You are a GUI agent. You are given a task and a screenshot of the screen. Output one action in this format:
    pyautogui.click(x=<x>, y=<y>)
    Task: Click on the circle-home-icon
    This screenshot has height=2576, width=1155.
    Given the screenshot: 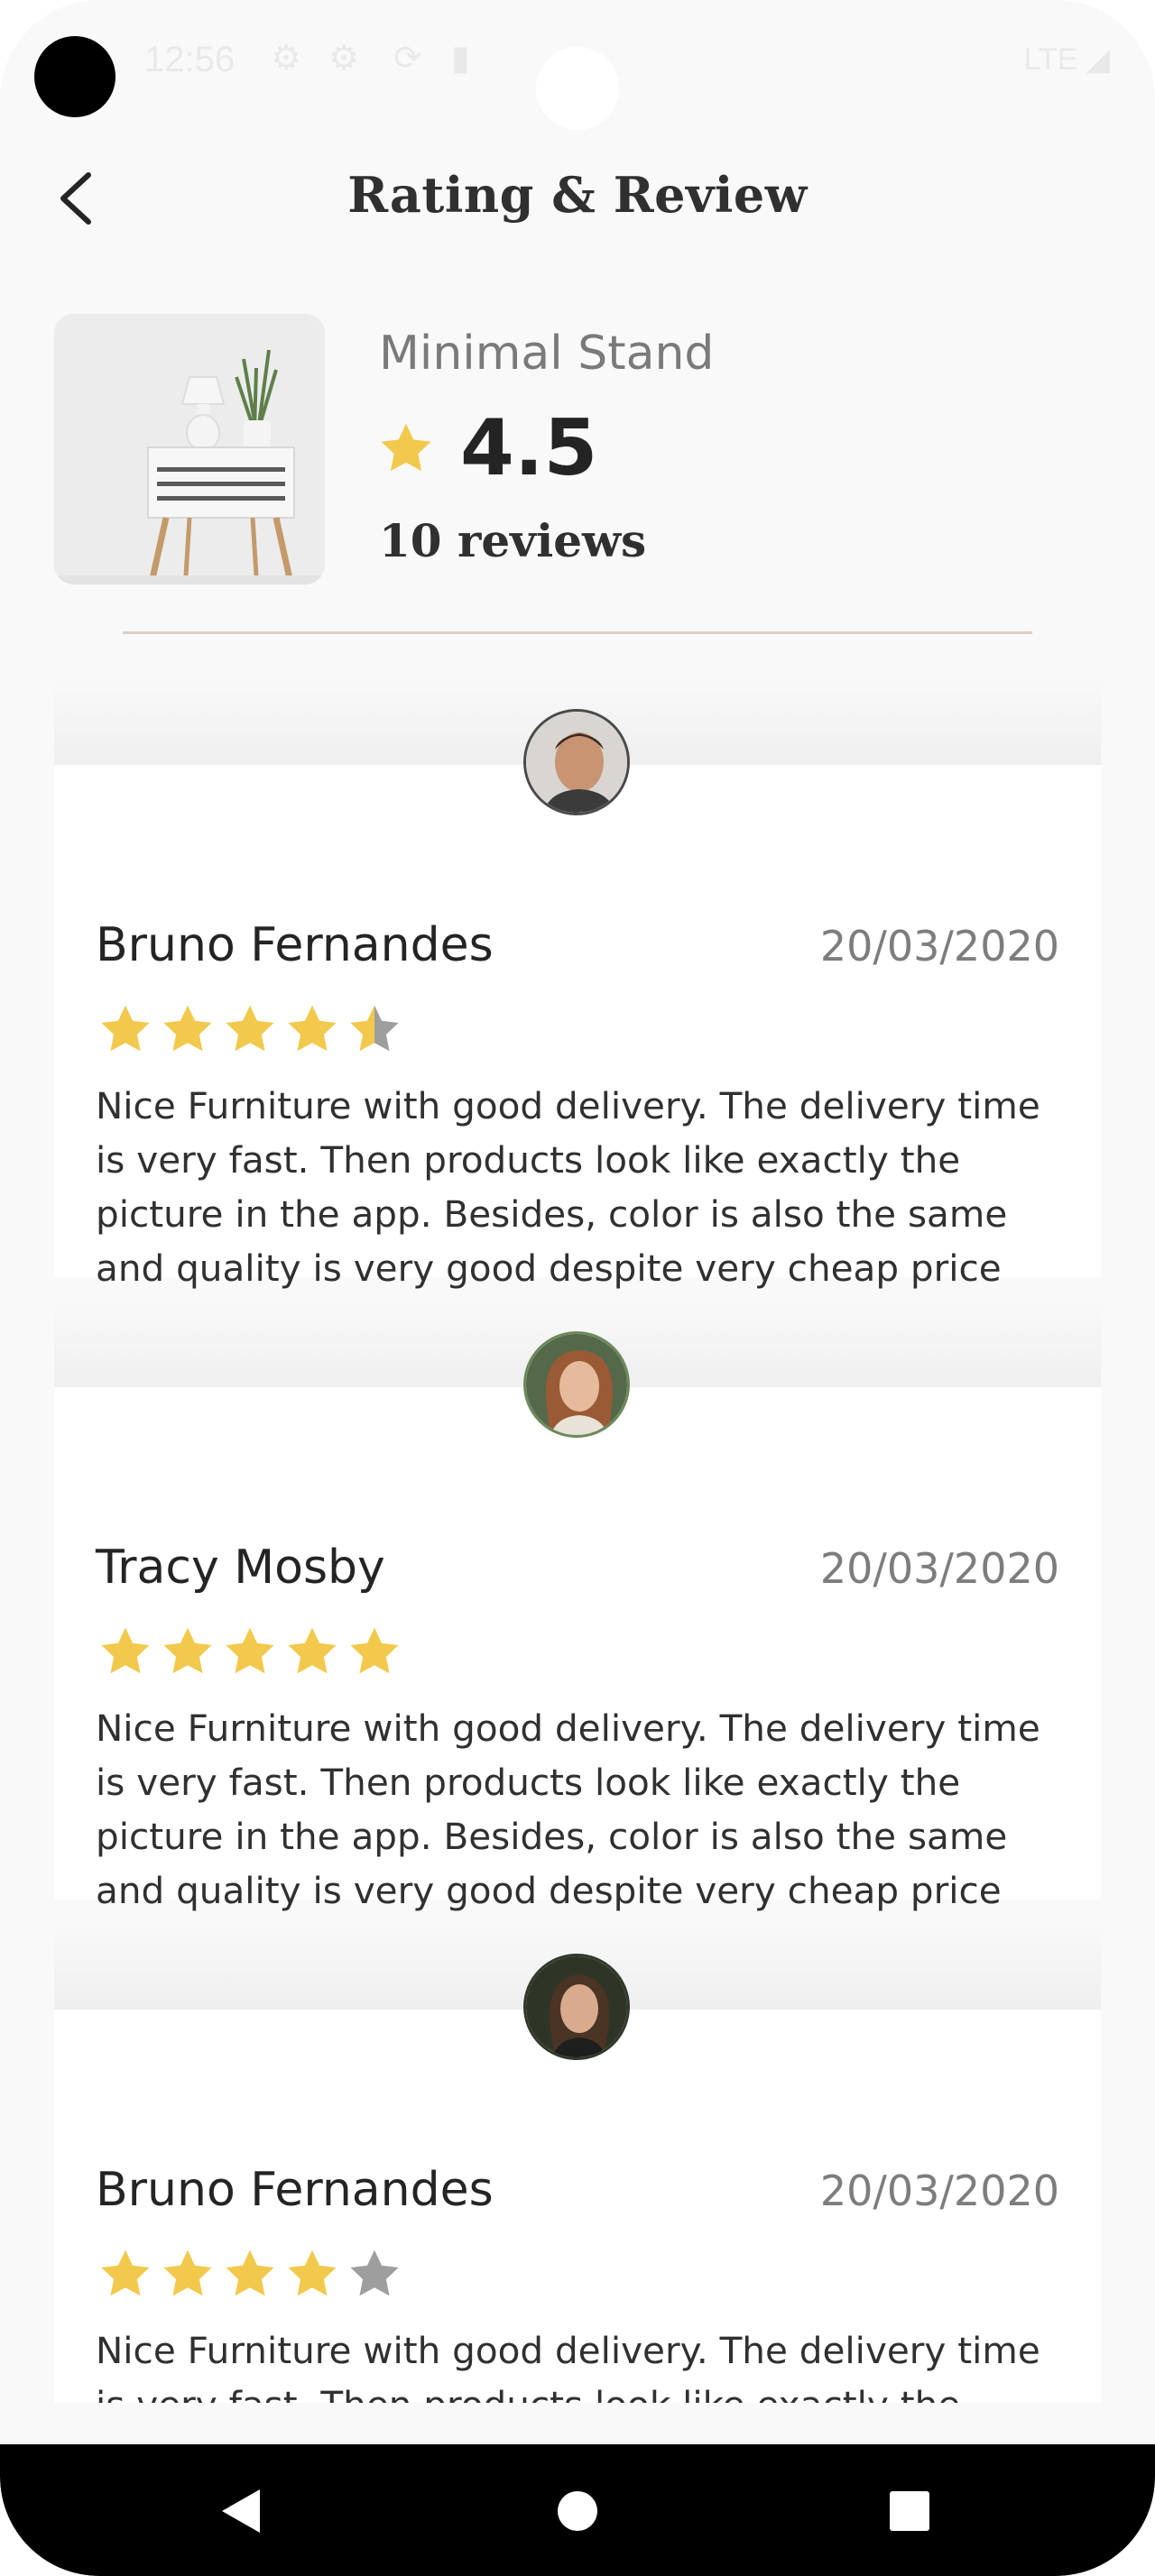 What is the action you would take?
    pyautogui.click(x=577, y=2511)
    